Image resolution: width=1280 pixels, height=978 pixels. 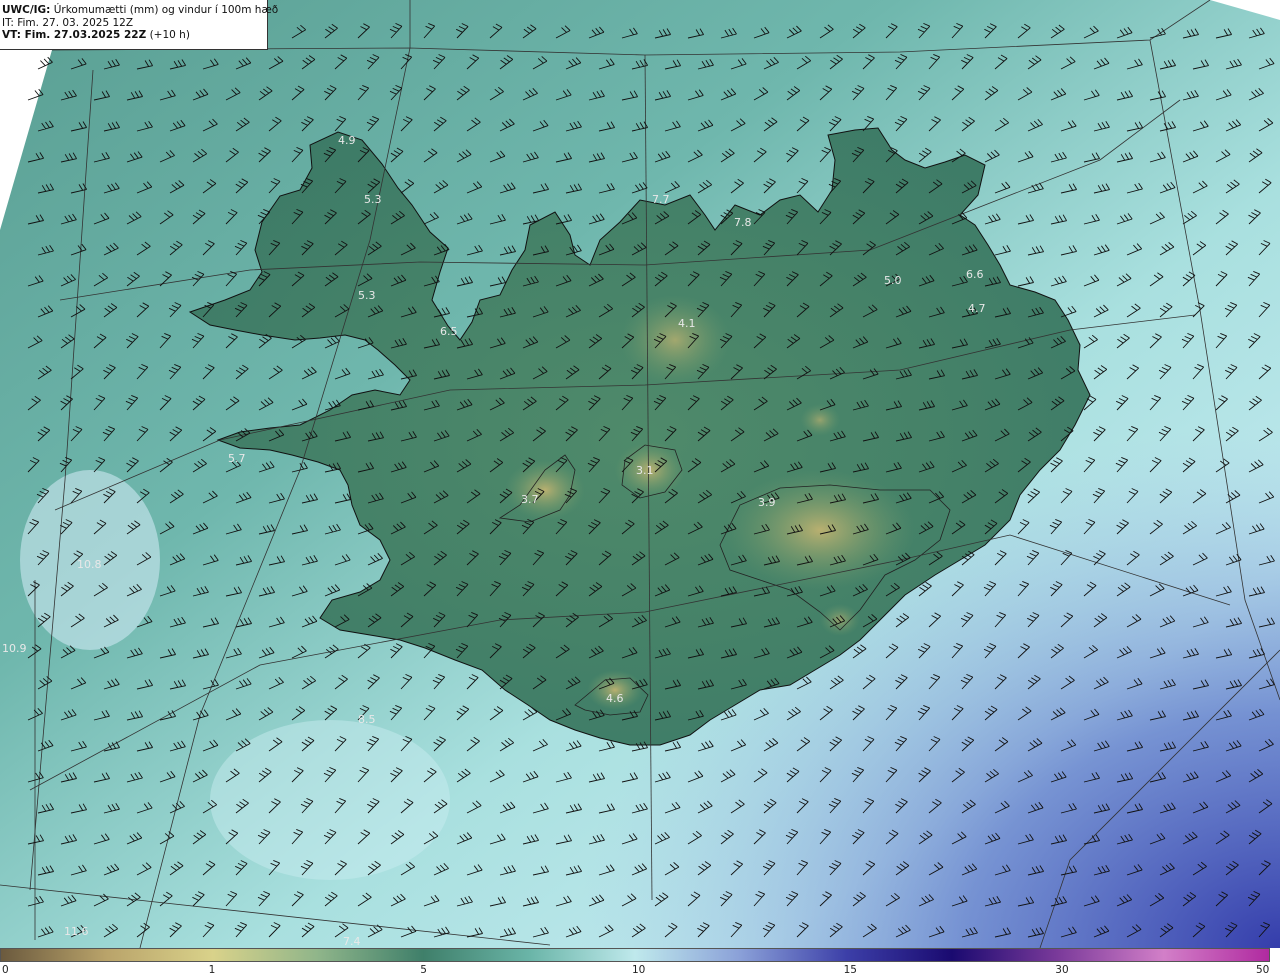 What do you see at coordinates (743, 222) in the screenshot?
I see `map-value-label: 7.8` at bounding box center [743, 222].